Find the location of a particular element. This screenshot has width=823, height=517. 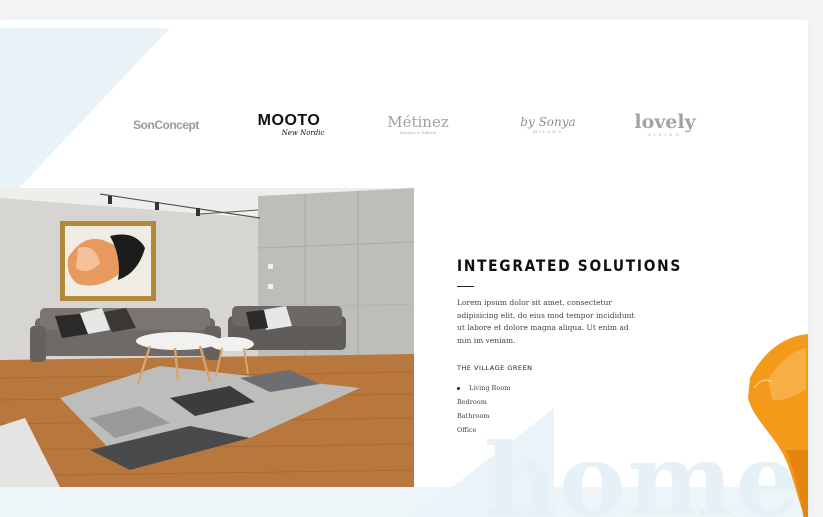

room-list-item-bedroom: Bedroom is located at coordinates (557, 402).